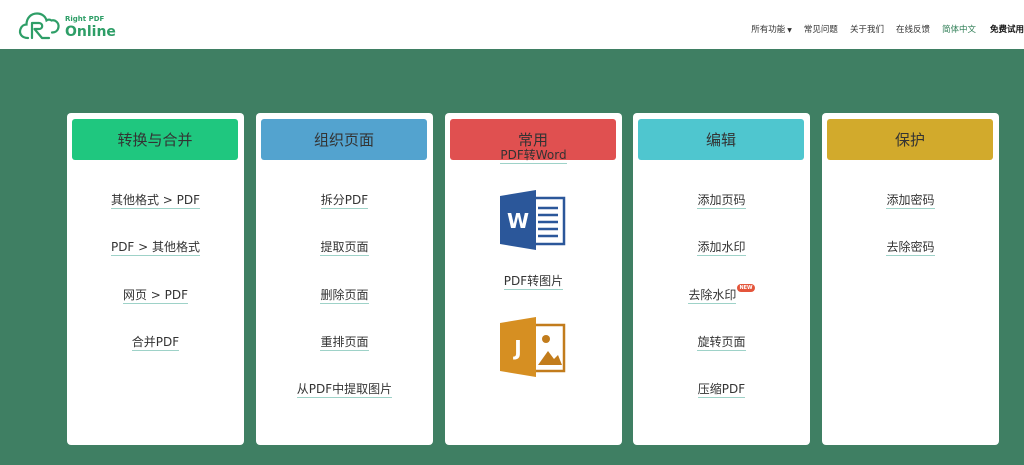 The width and height of the screenshot is (1024, 465). What do you see at coordinates (155, 200) in the screenshot?
I see `link-other-to-pdf: 其他格式 > PDF` at bounding box center [155, 200].